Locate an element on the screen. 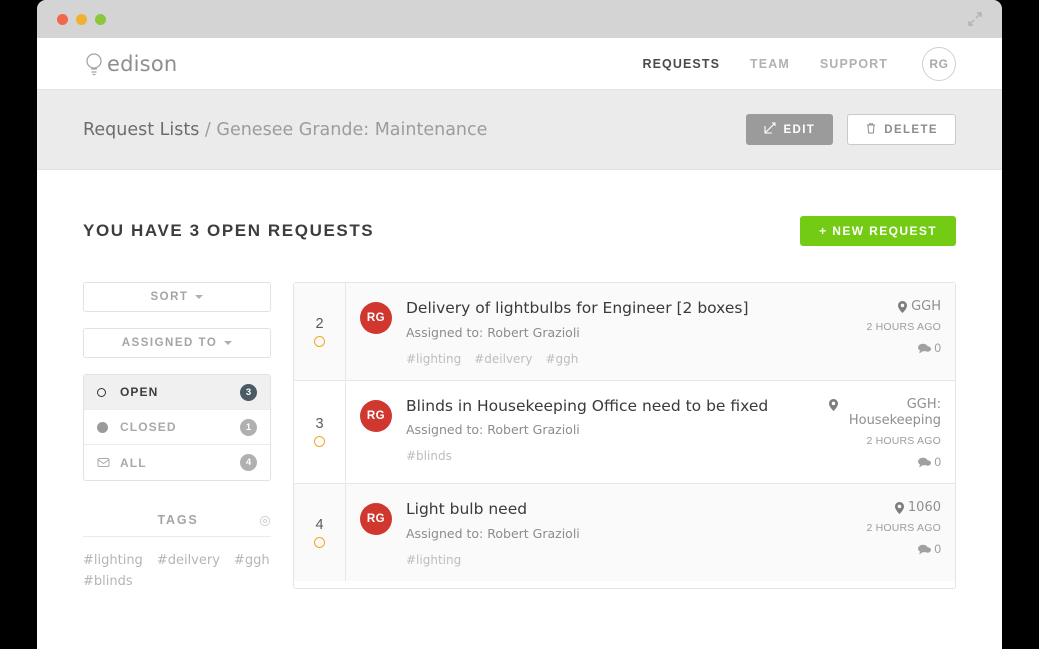  sidebar-item-open-label: OPEN is located at coordinates (139, 392).